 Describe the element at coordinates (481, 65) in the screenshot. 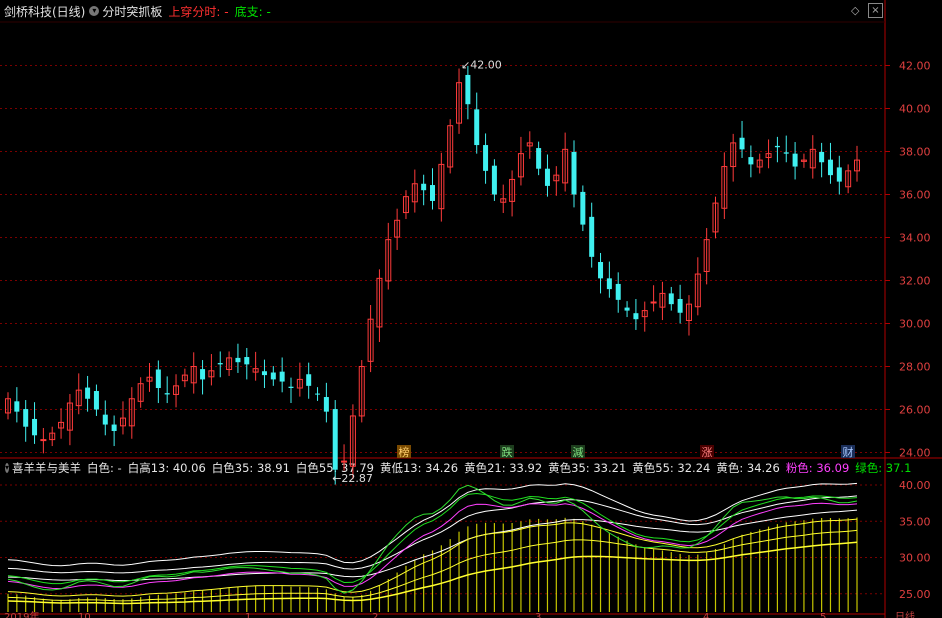

I see `high-price-label: ↙42.00` at that location.